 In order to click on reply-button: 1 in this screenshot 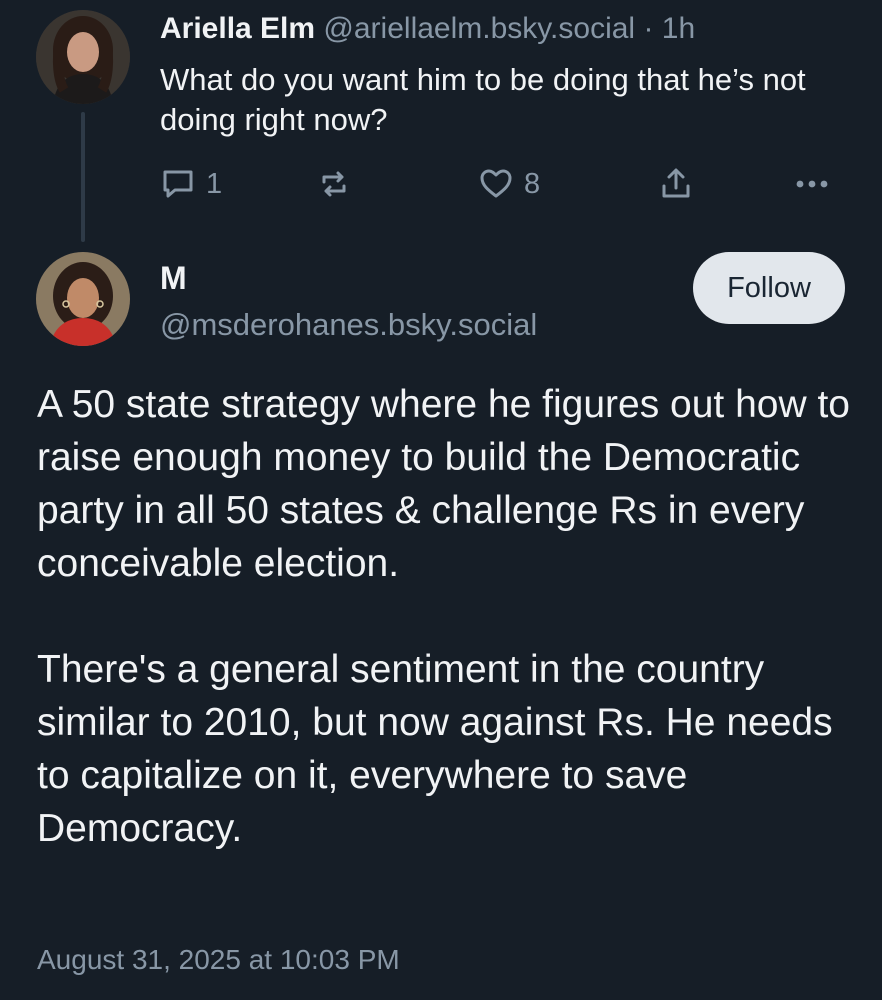, I will do `click(191, 184)`.